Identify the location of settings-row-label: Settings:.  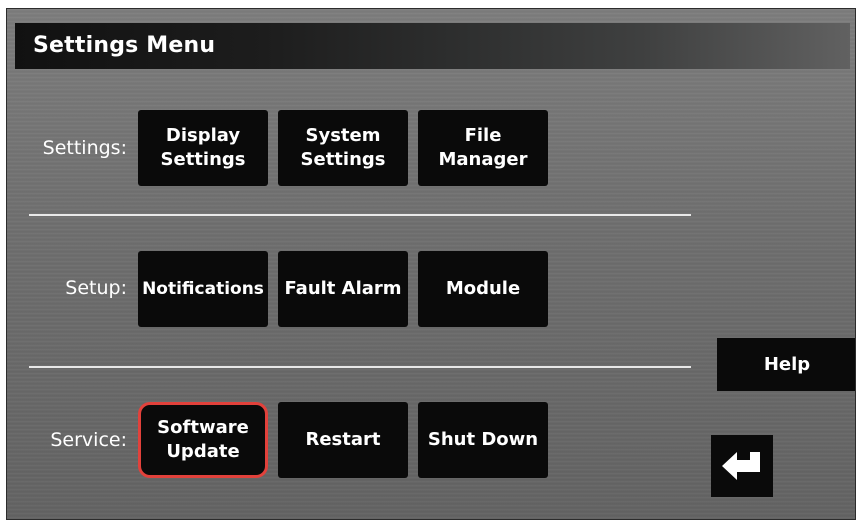
(84, 148).